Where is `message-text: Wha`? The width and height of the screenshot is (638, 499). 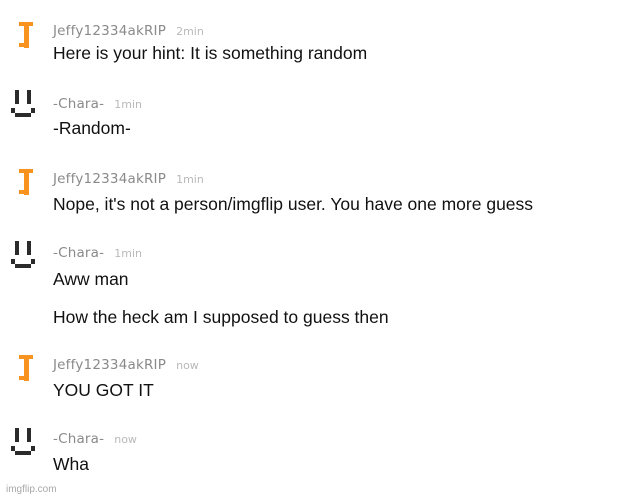 message-text: Wha is located at coordinates (71, 464).